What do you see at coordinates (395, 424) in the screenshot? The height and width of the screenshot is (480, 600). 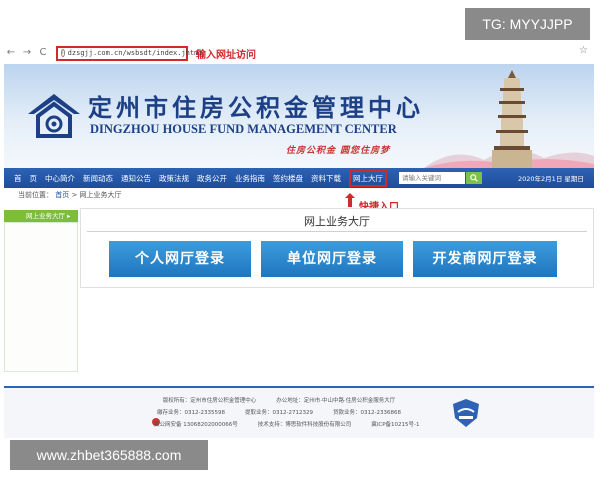 I see `footer-icp: 冀ICP备10215号-1` at bounding box center [395, 424].